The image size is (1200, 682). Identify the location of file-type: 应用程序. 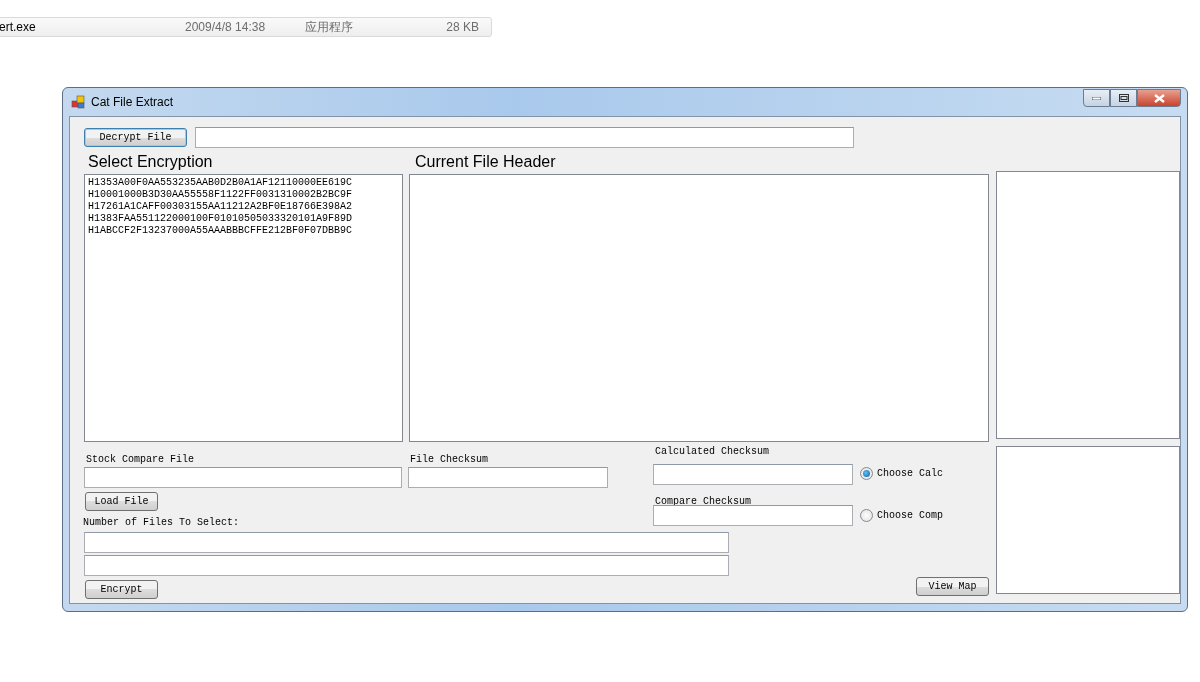
(329, 27).